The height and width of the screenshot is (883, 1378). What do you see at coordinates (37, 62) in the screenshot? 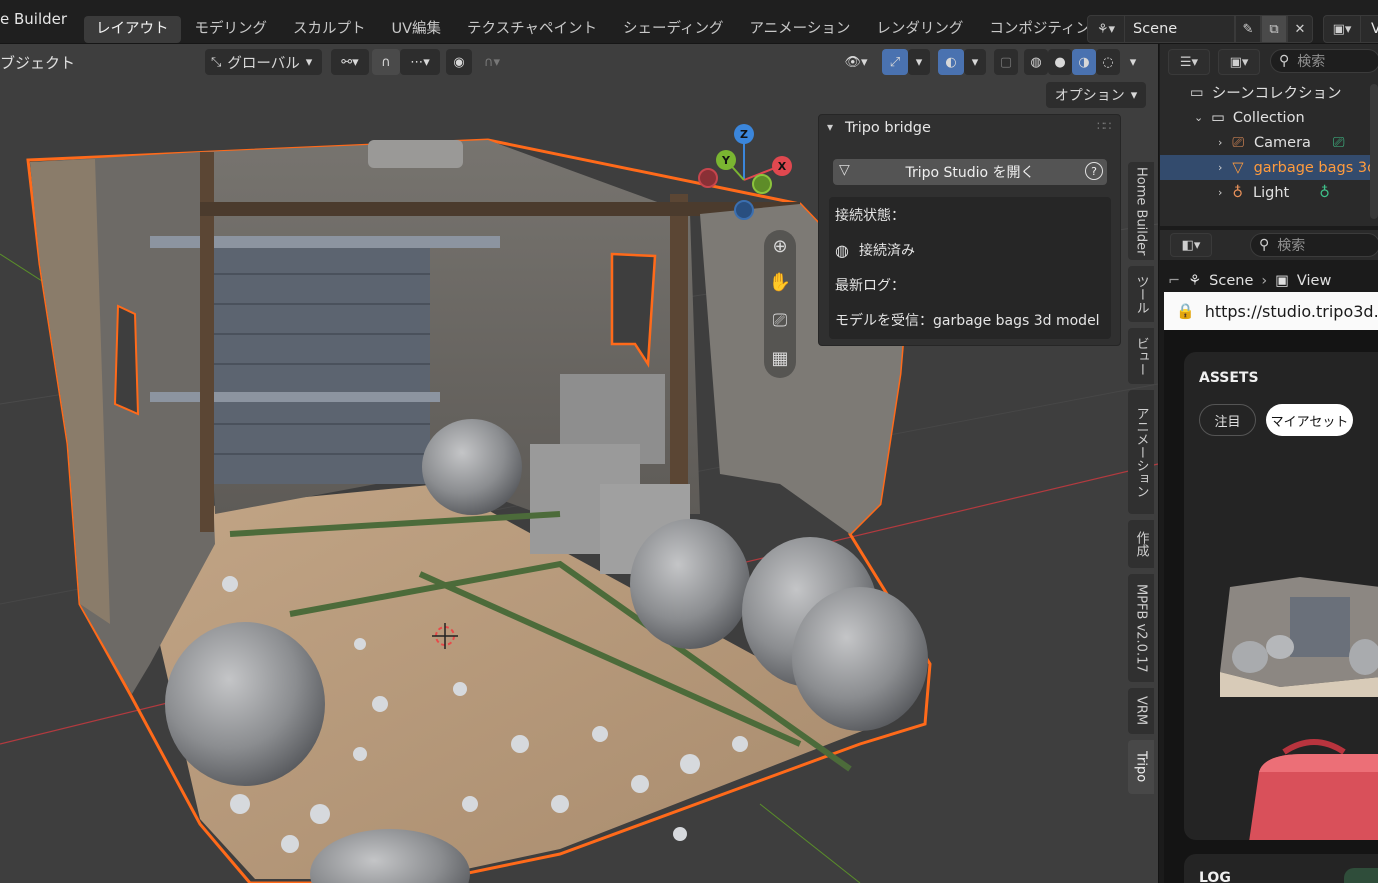
I see `object-mode-label: ブジェクト` at bounding box center [37, 62].